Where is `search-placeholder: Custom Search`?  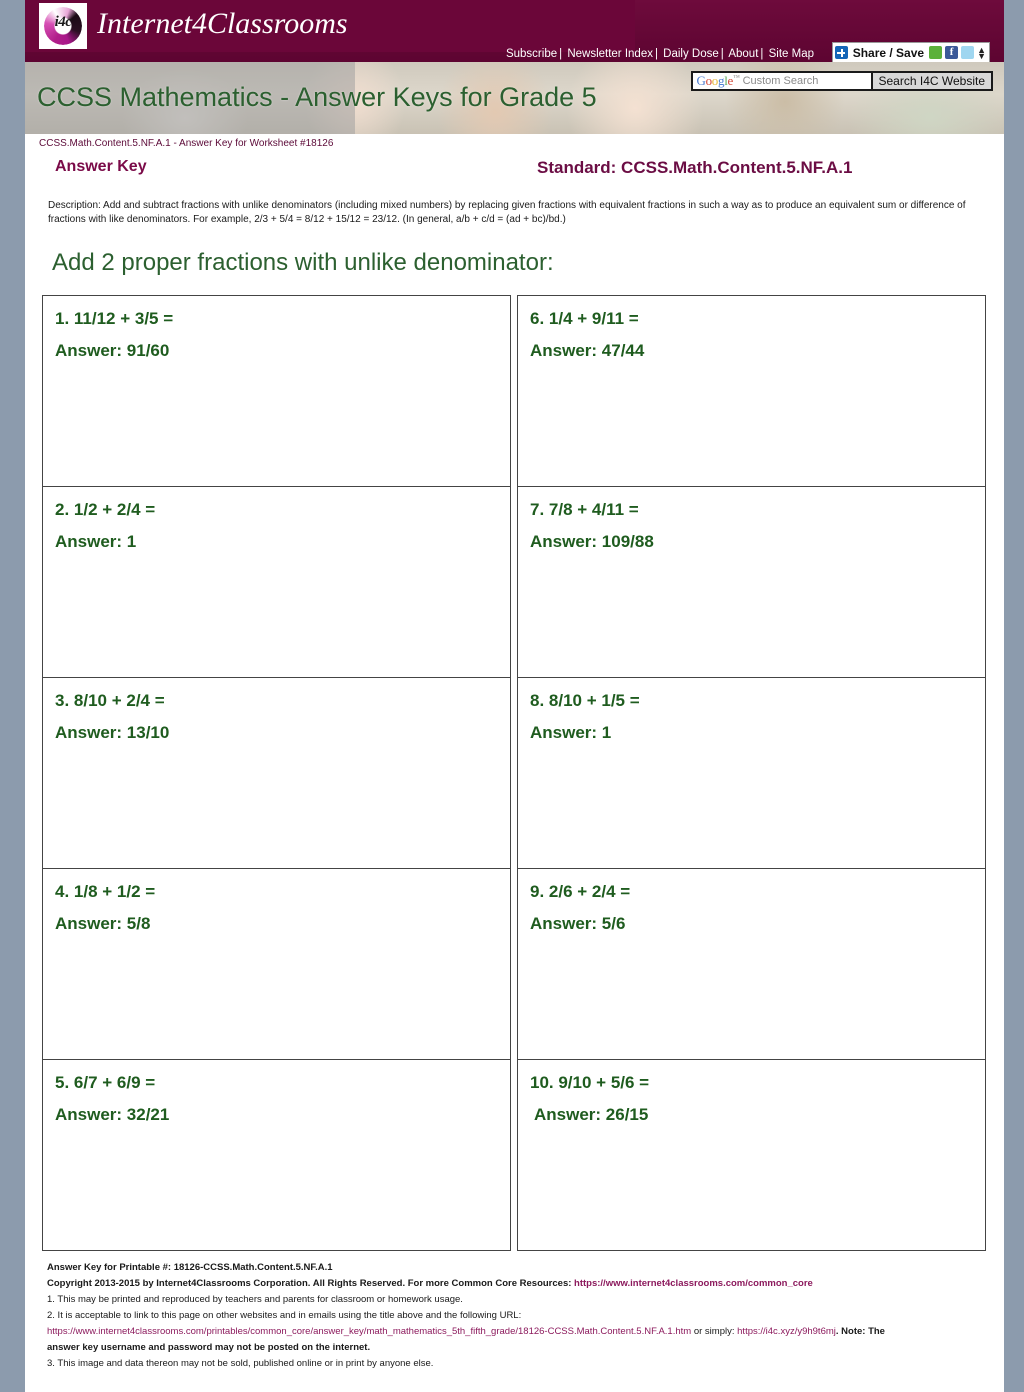 search-placeholder: Custom Search is located at coordinates (780, 81).